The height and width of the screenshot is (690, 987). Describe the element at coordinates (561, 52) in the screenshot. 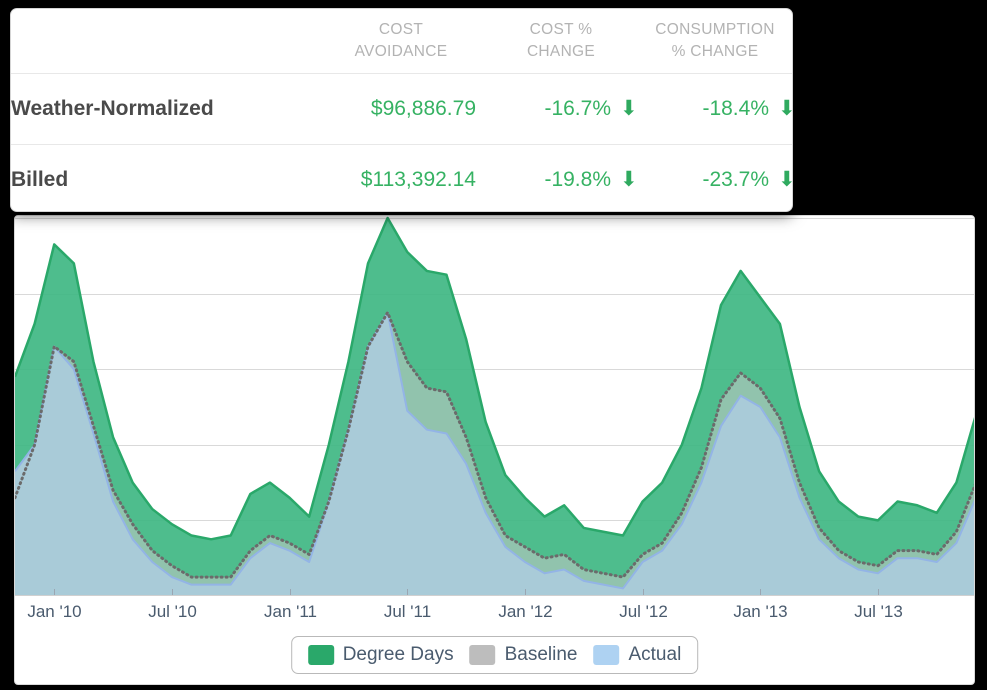

I see `header-cost-pct-line2: CHANGE` at that location.